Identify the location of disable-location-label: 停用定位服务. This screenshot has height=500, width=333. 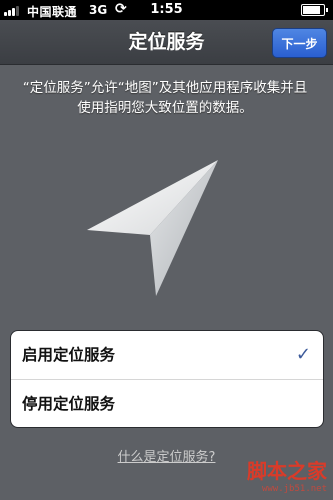
(69, 404).